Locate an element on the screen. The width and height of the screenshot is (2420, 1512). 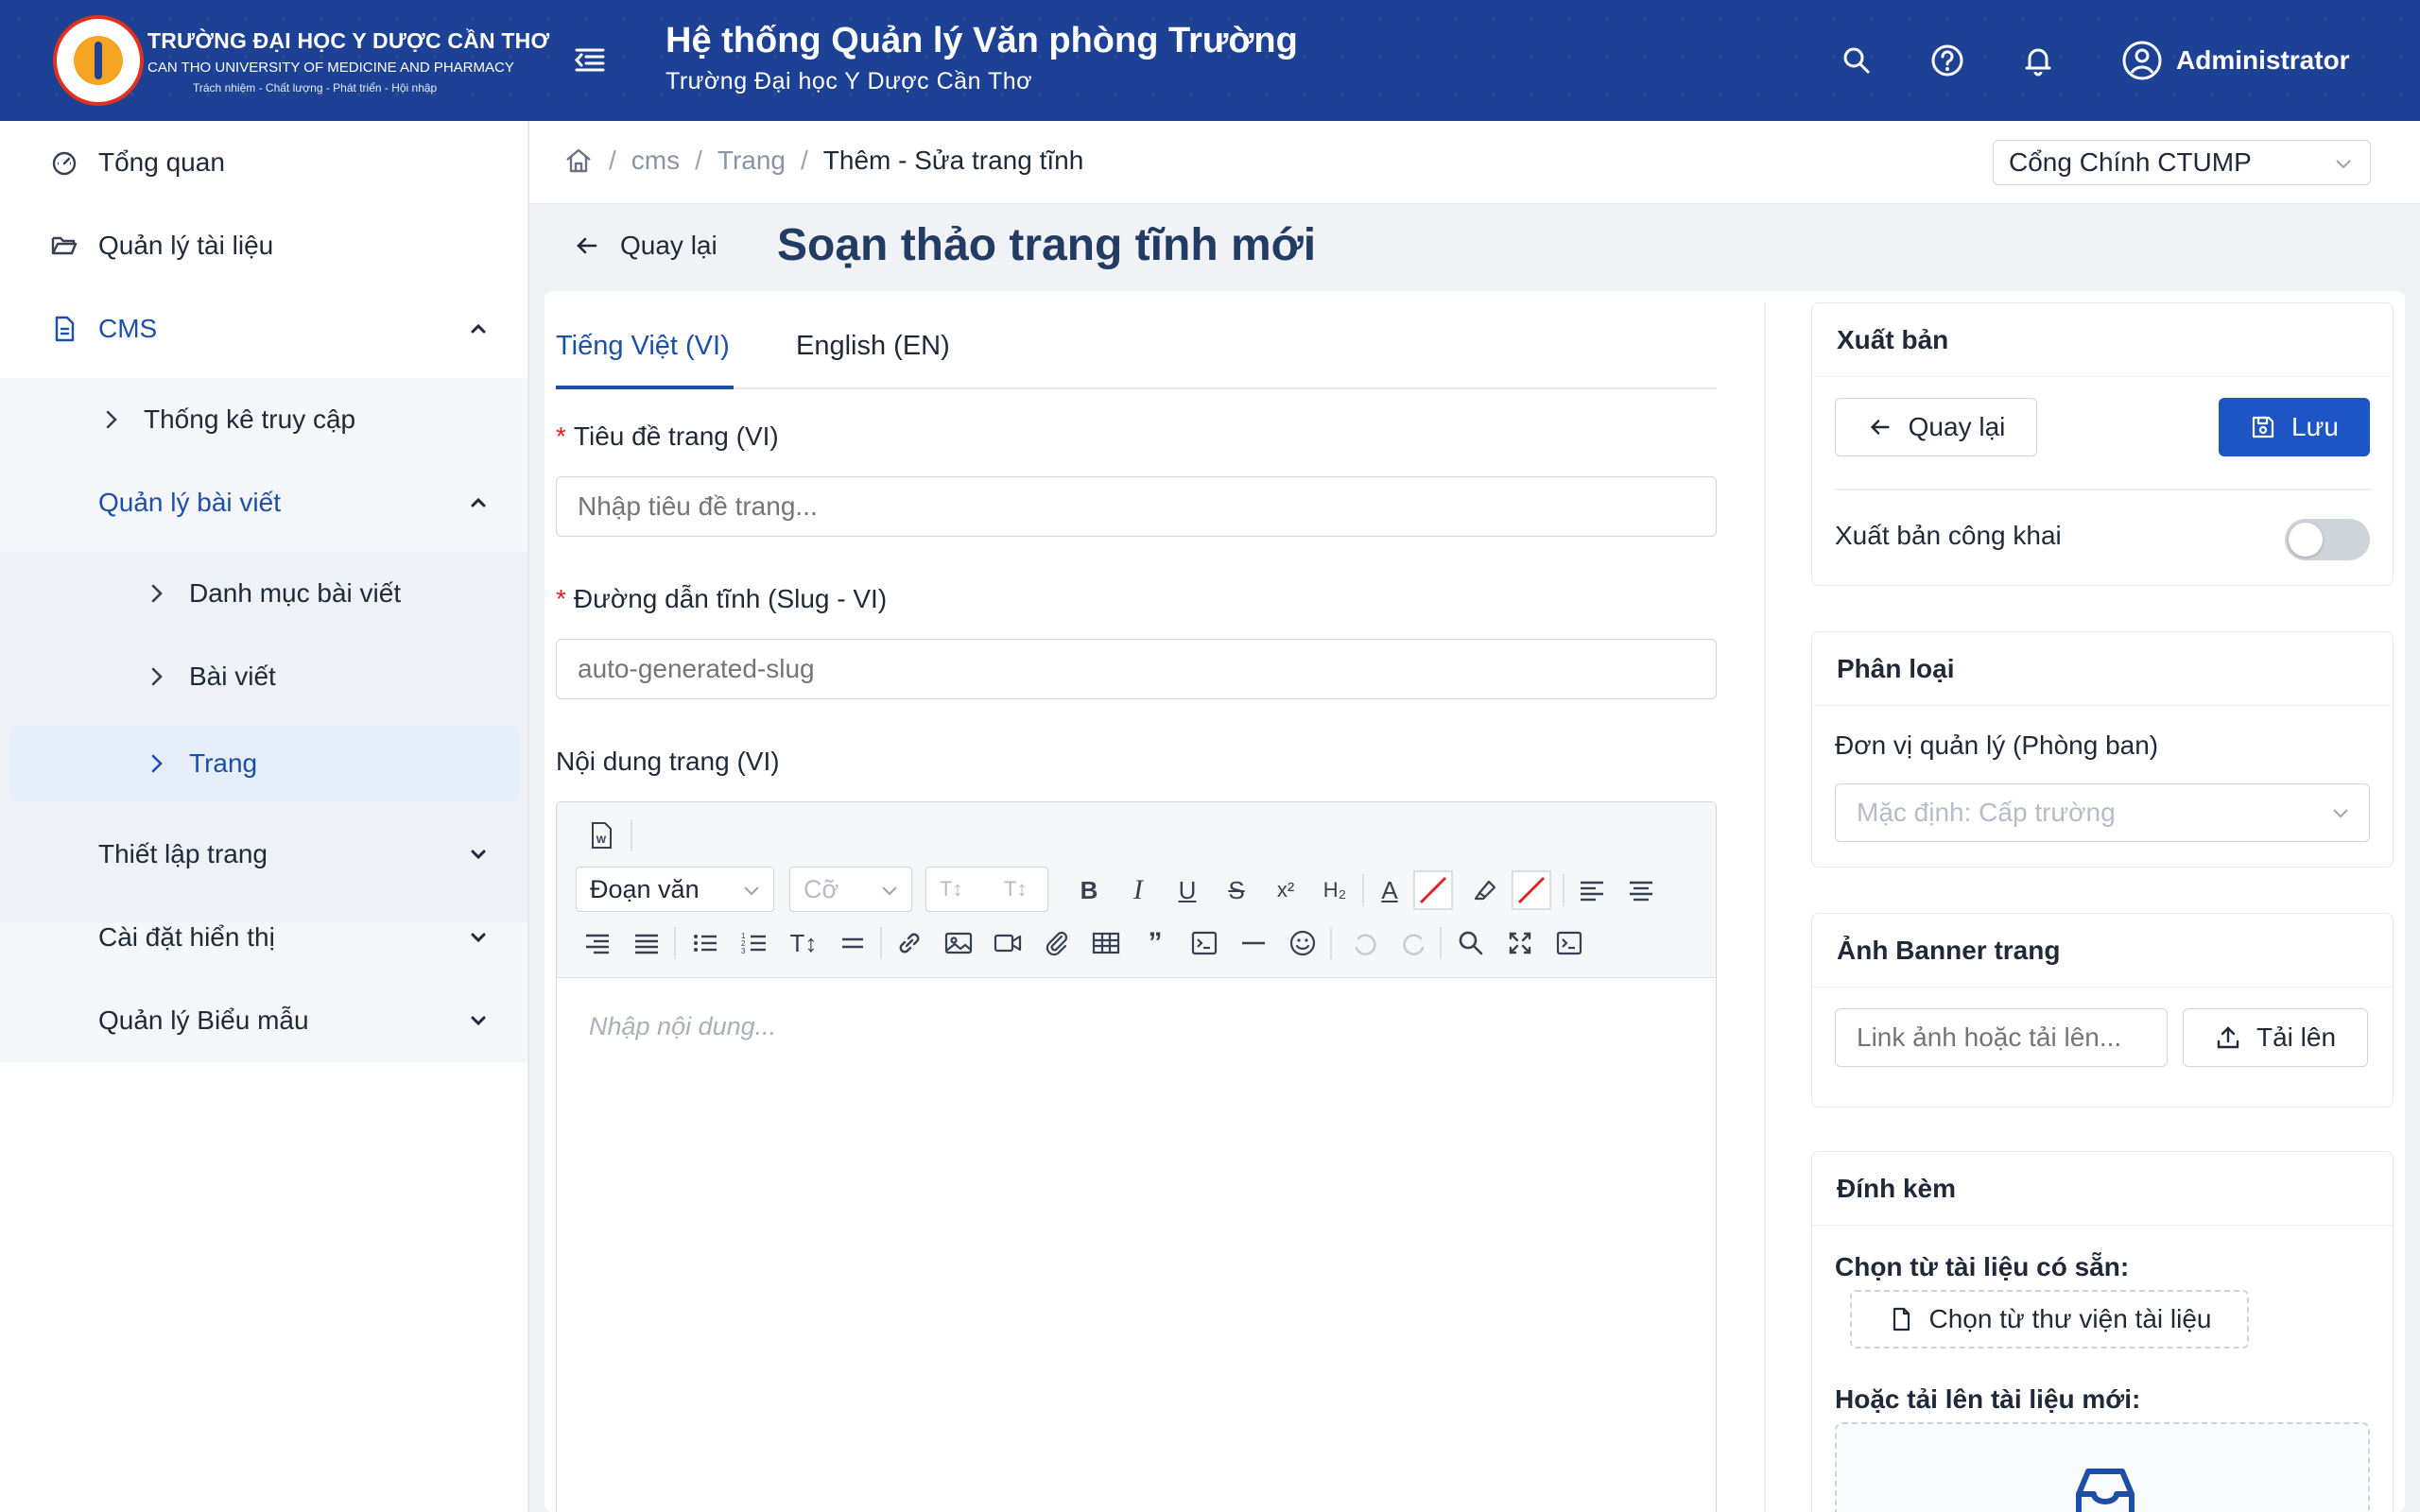
code-block-icon is located at coordinates (1204, 943).